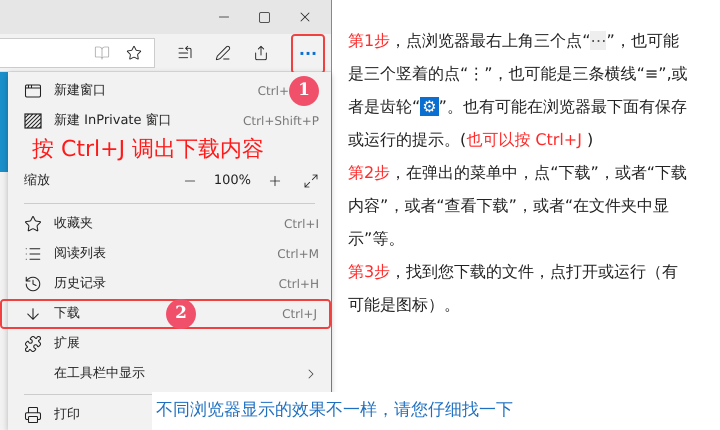 This screenshot has width=720, height=430. I want to click on menu-item-label: 打印, so click(67, 415).